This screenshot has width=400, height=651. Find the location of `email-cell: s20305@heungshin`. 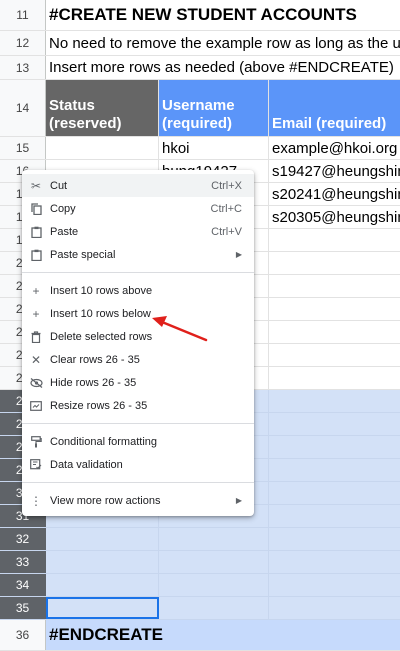

email-cell: s20305@heungshin is located at coordinates (334, 217).